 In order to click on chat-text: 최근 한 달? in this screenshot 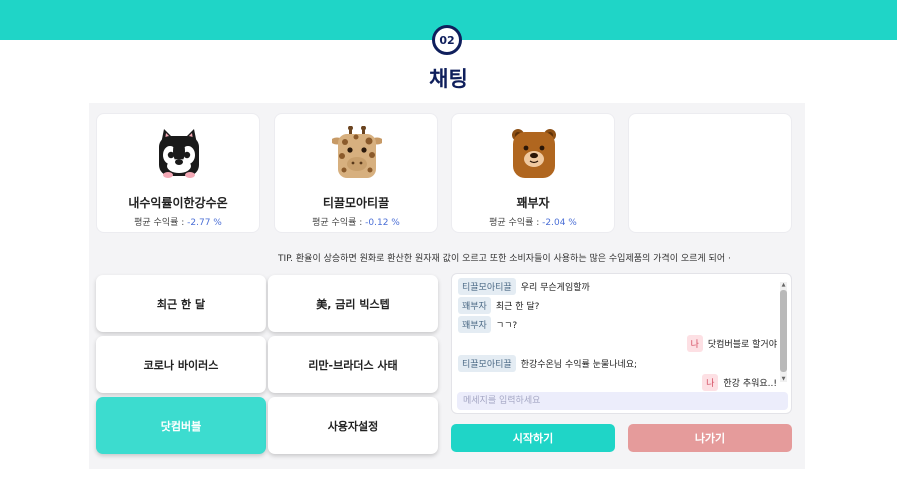, I will do `click(517, 307)`.